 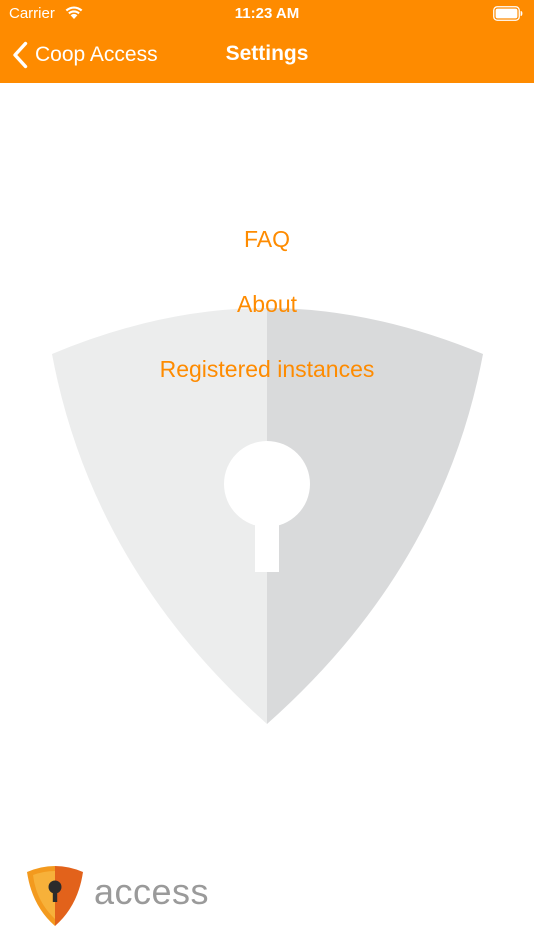 What do you see at coordinates (267, 304) in the screenshot?
I see `about-link: About` at bounding box center [267, 304].